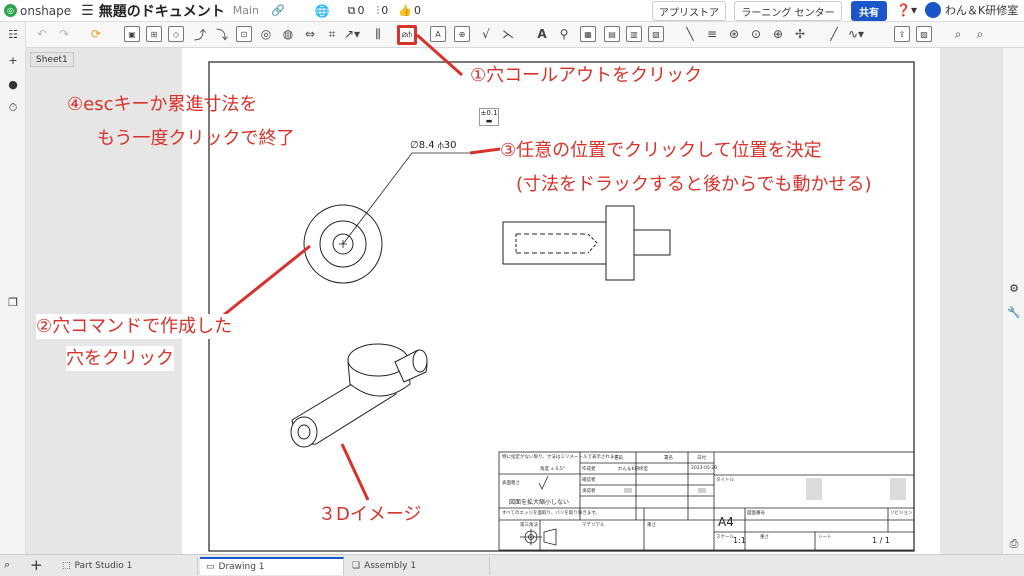 This screenshot has height=576, width=1024. I want to click on tb-date: 日付, so click(701, 458).